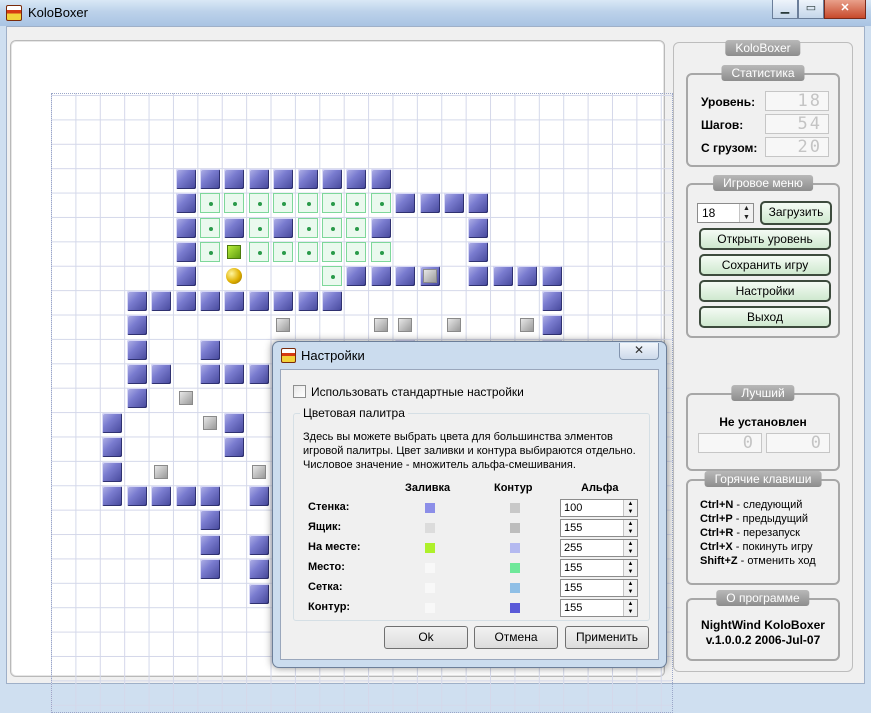  What do you see at coordinates (299, 391) in the screenshot?
I see `use-default-checkbox` at bounding box center [299, 391].